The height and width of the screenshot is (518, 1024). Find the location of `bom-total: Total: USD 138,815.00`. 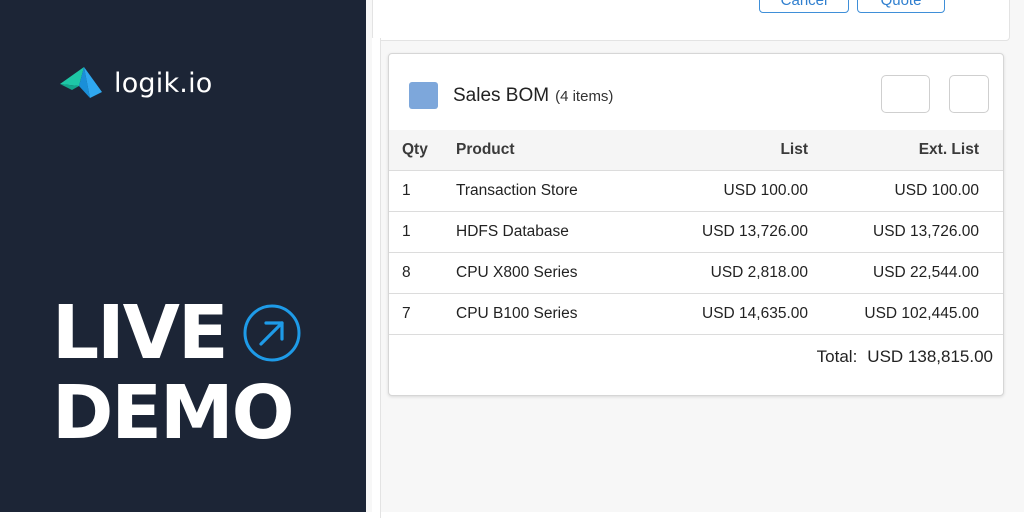

bom-total: Total: USD 138,815.00 is located at coordinates (905, 357).